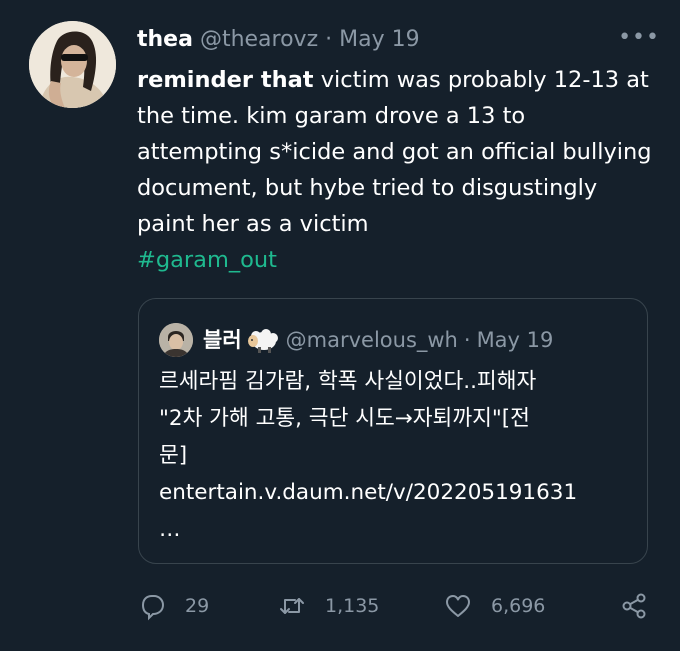 Image resolution: width=680 pixels, height=651 pixels. I want to click on retweet-count: 1,135, so click(352, 606).